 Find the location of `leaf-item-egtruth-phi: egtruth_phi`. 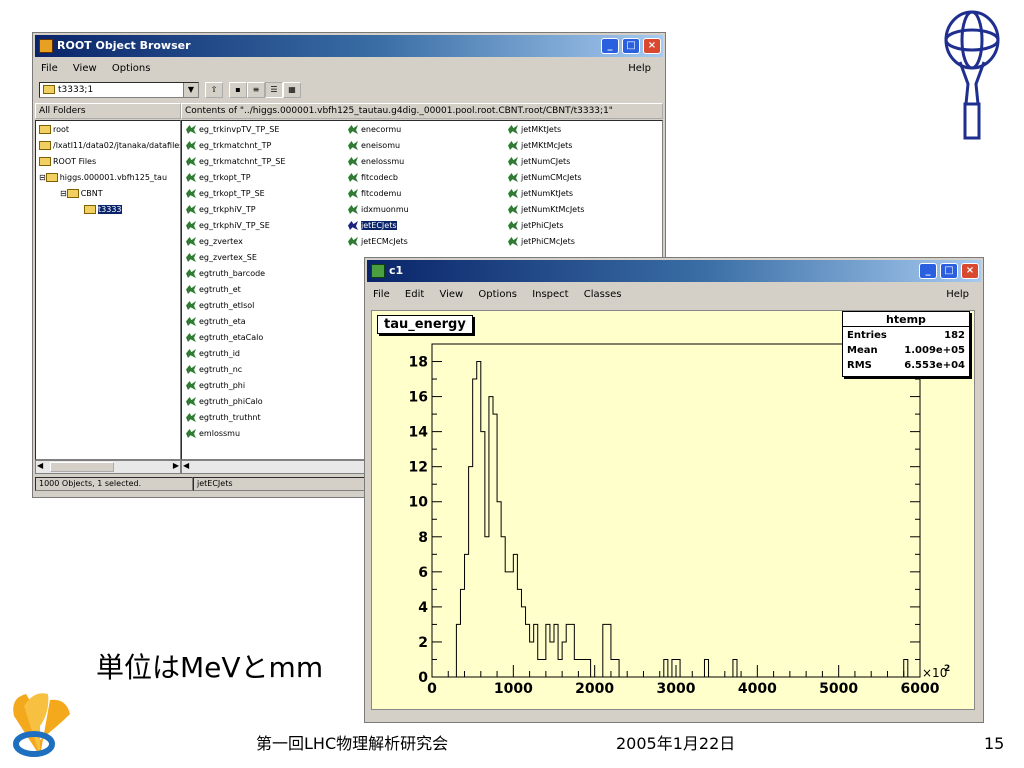

leaf-item-egtruth-phi: egtruth_phi is located at coordinates (215, 386).